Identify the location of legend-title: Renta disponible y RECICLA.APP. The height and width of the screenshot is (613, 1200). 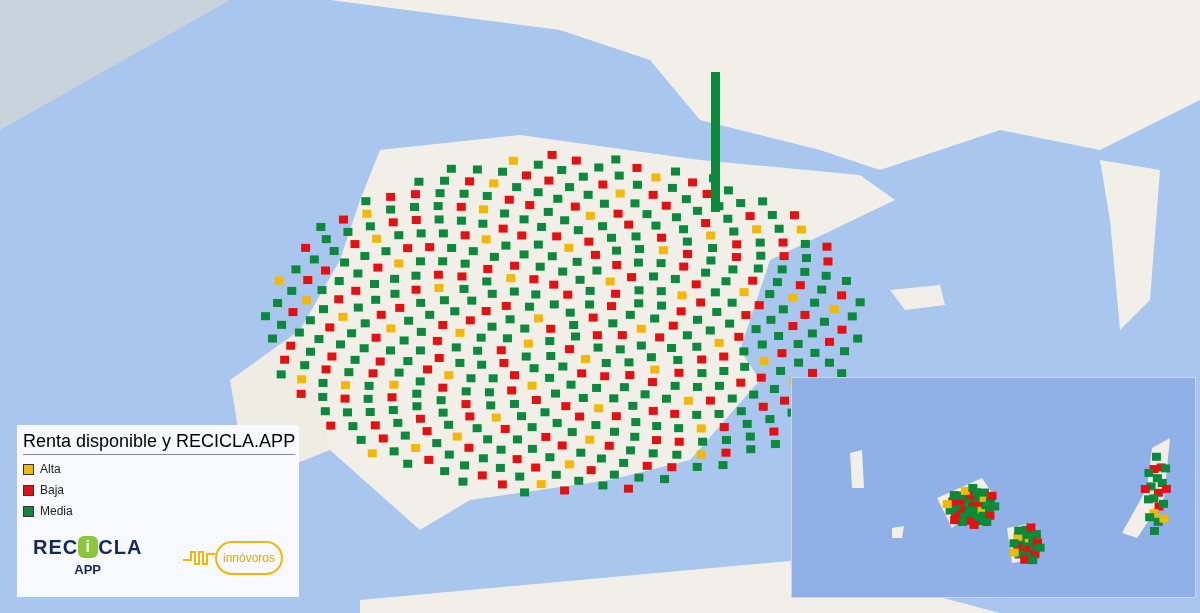
(159, 441).